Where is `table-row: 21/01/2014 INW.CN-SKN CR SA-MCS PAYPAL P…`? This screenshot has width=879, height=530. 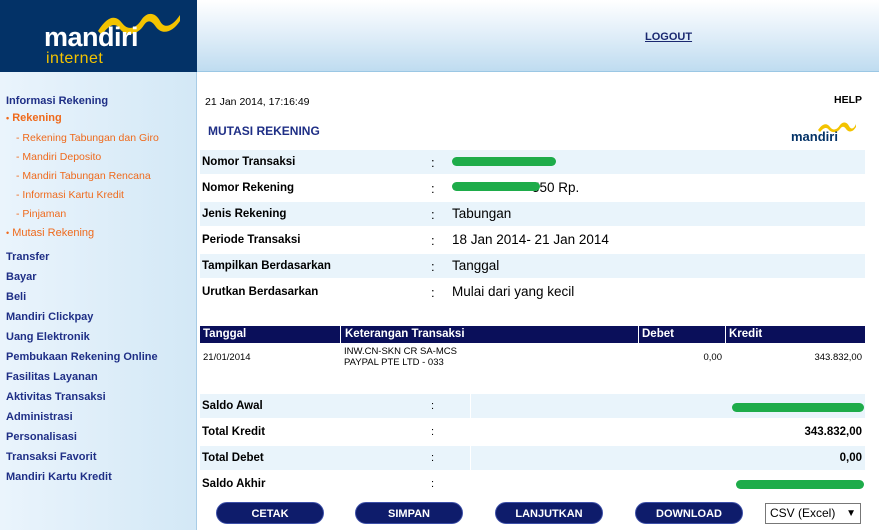
table-row: 21/01/2014 INW.CN-SKN CR SA-MCS PAYPAL P… is located at coordinates (532, 358).